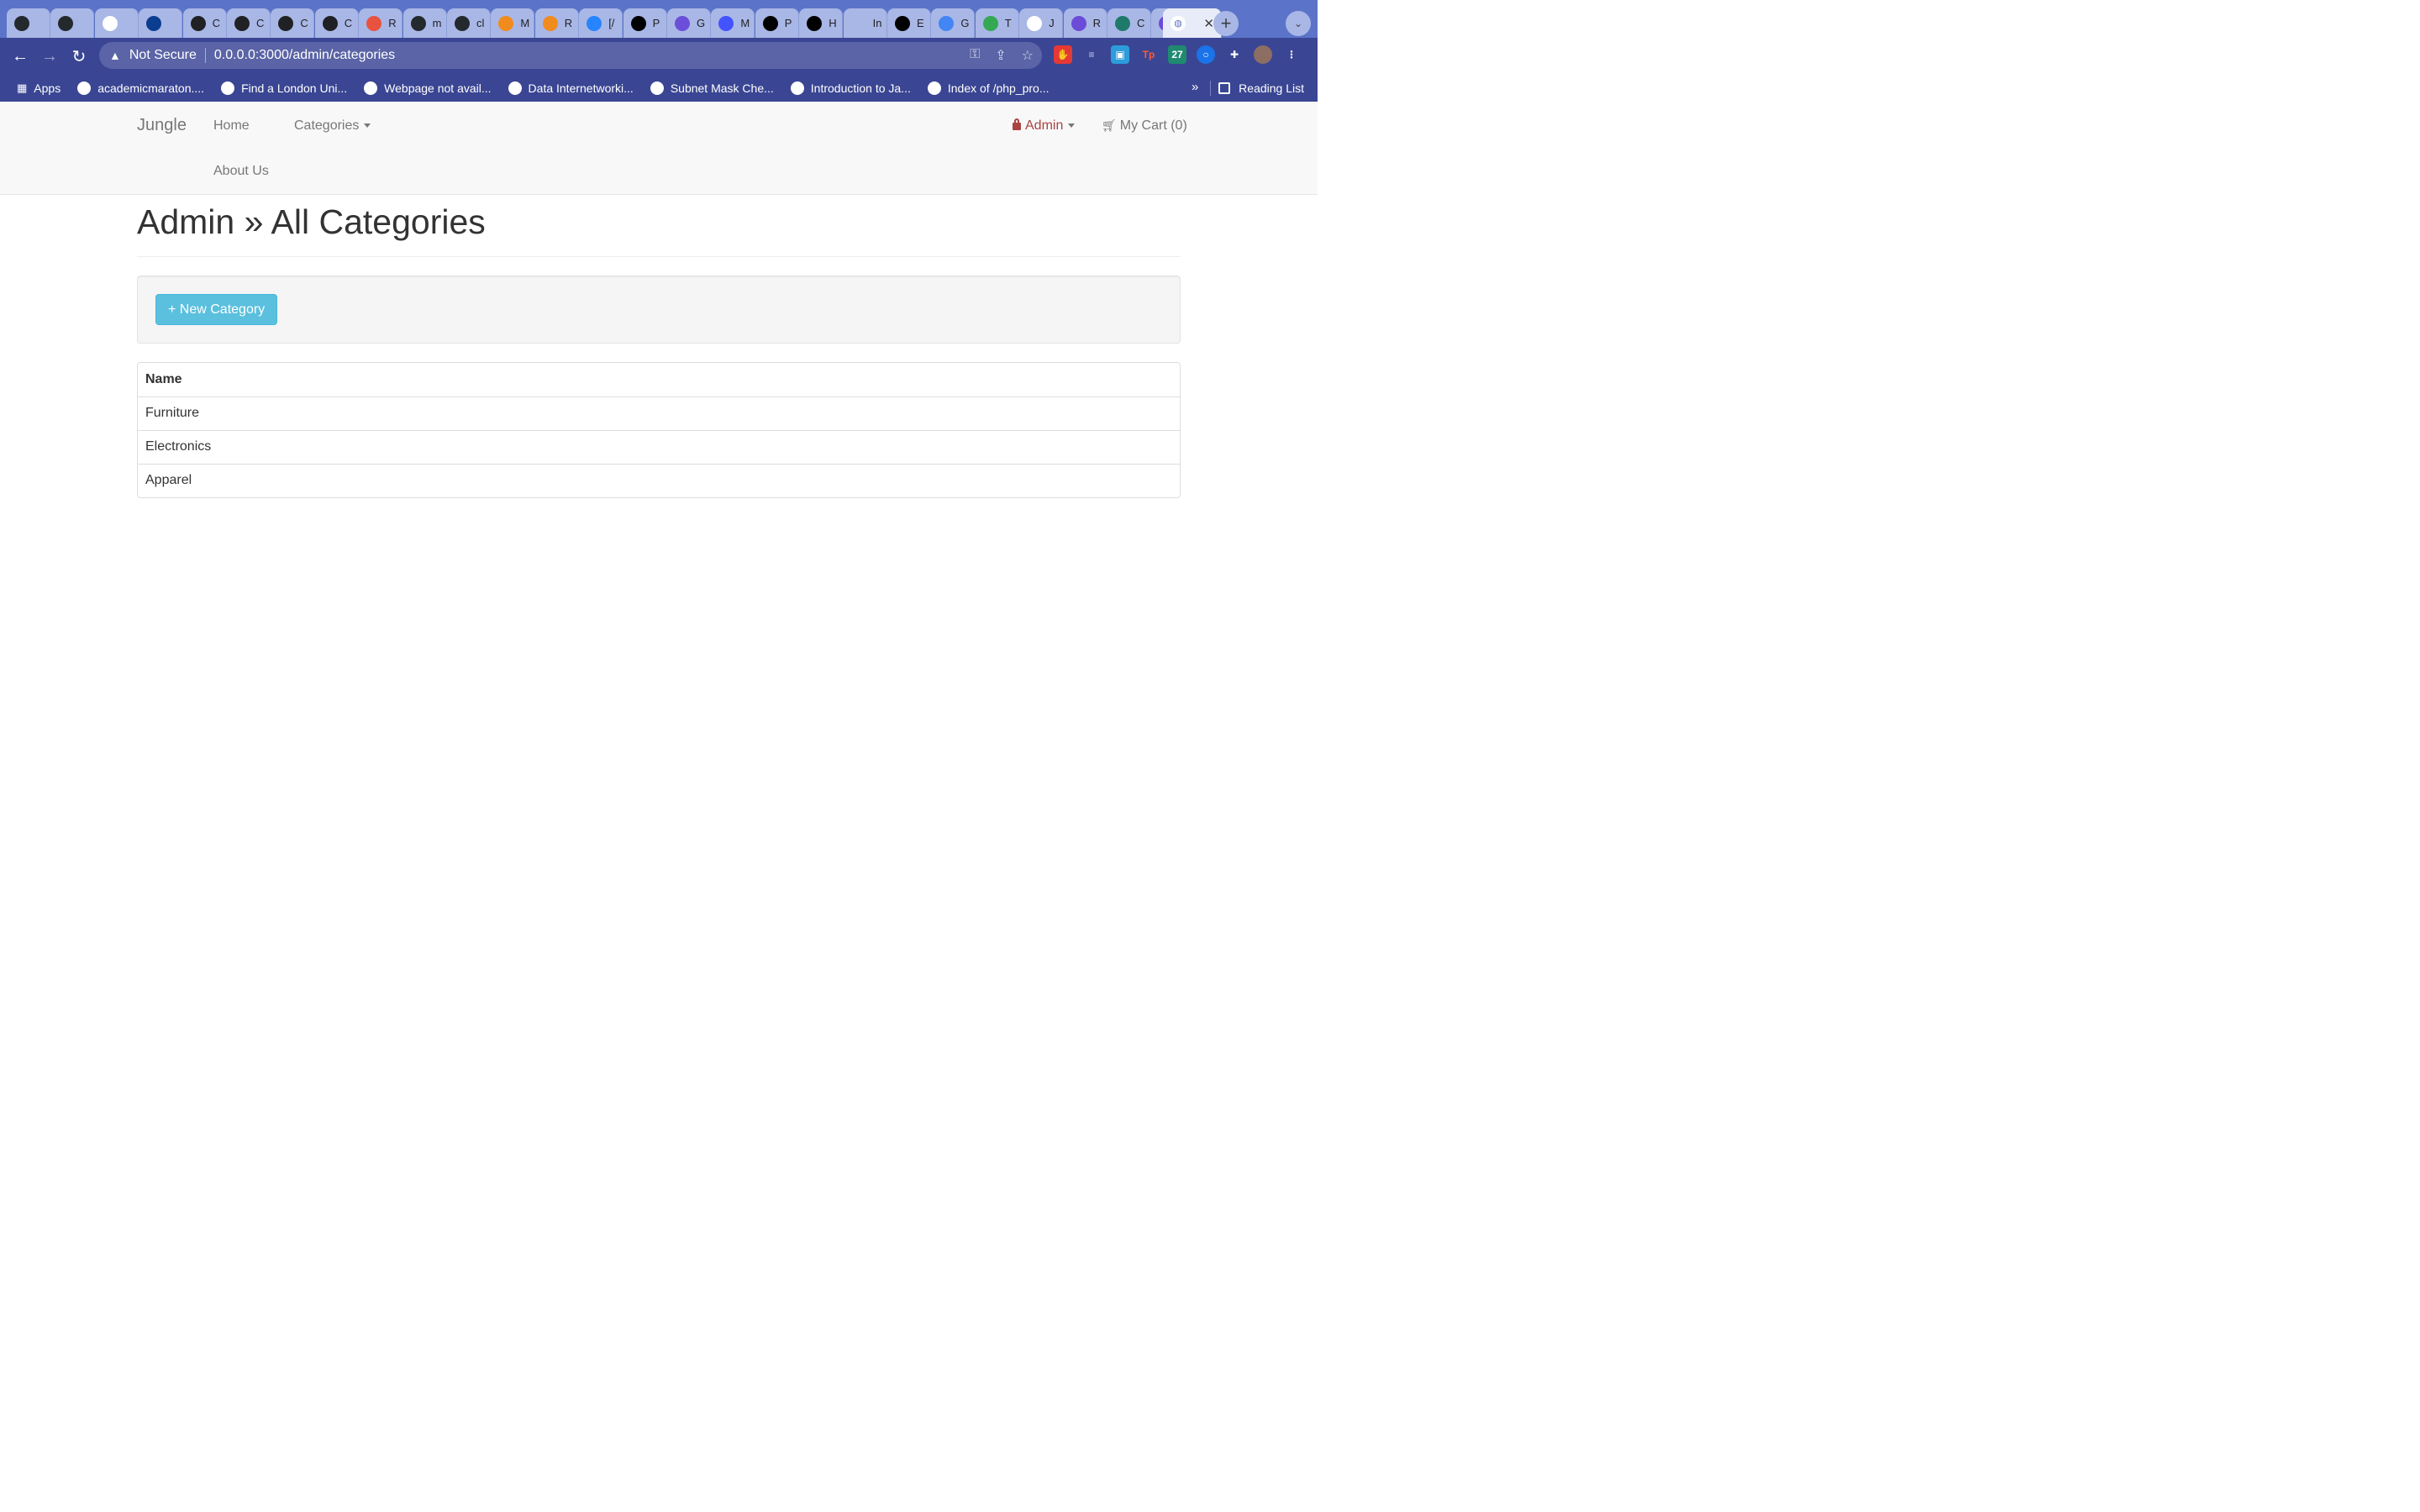 The width and height of the screenshot is (2420, 1512). What do you see at coordinates (865, 23) in the screenshot?
I see `browser-tab: In` at bounding box center [865, 23].